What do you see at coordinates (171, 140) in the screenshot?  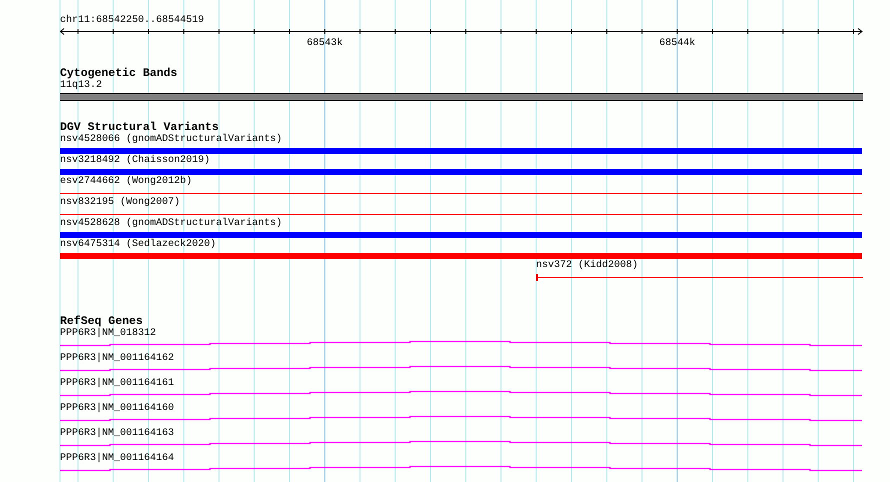 I see `variant-label: nsv4528066 (gnomADStructuralVariants)` at bounding box center [171, 140].